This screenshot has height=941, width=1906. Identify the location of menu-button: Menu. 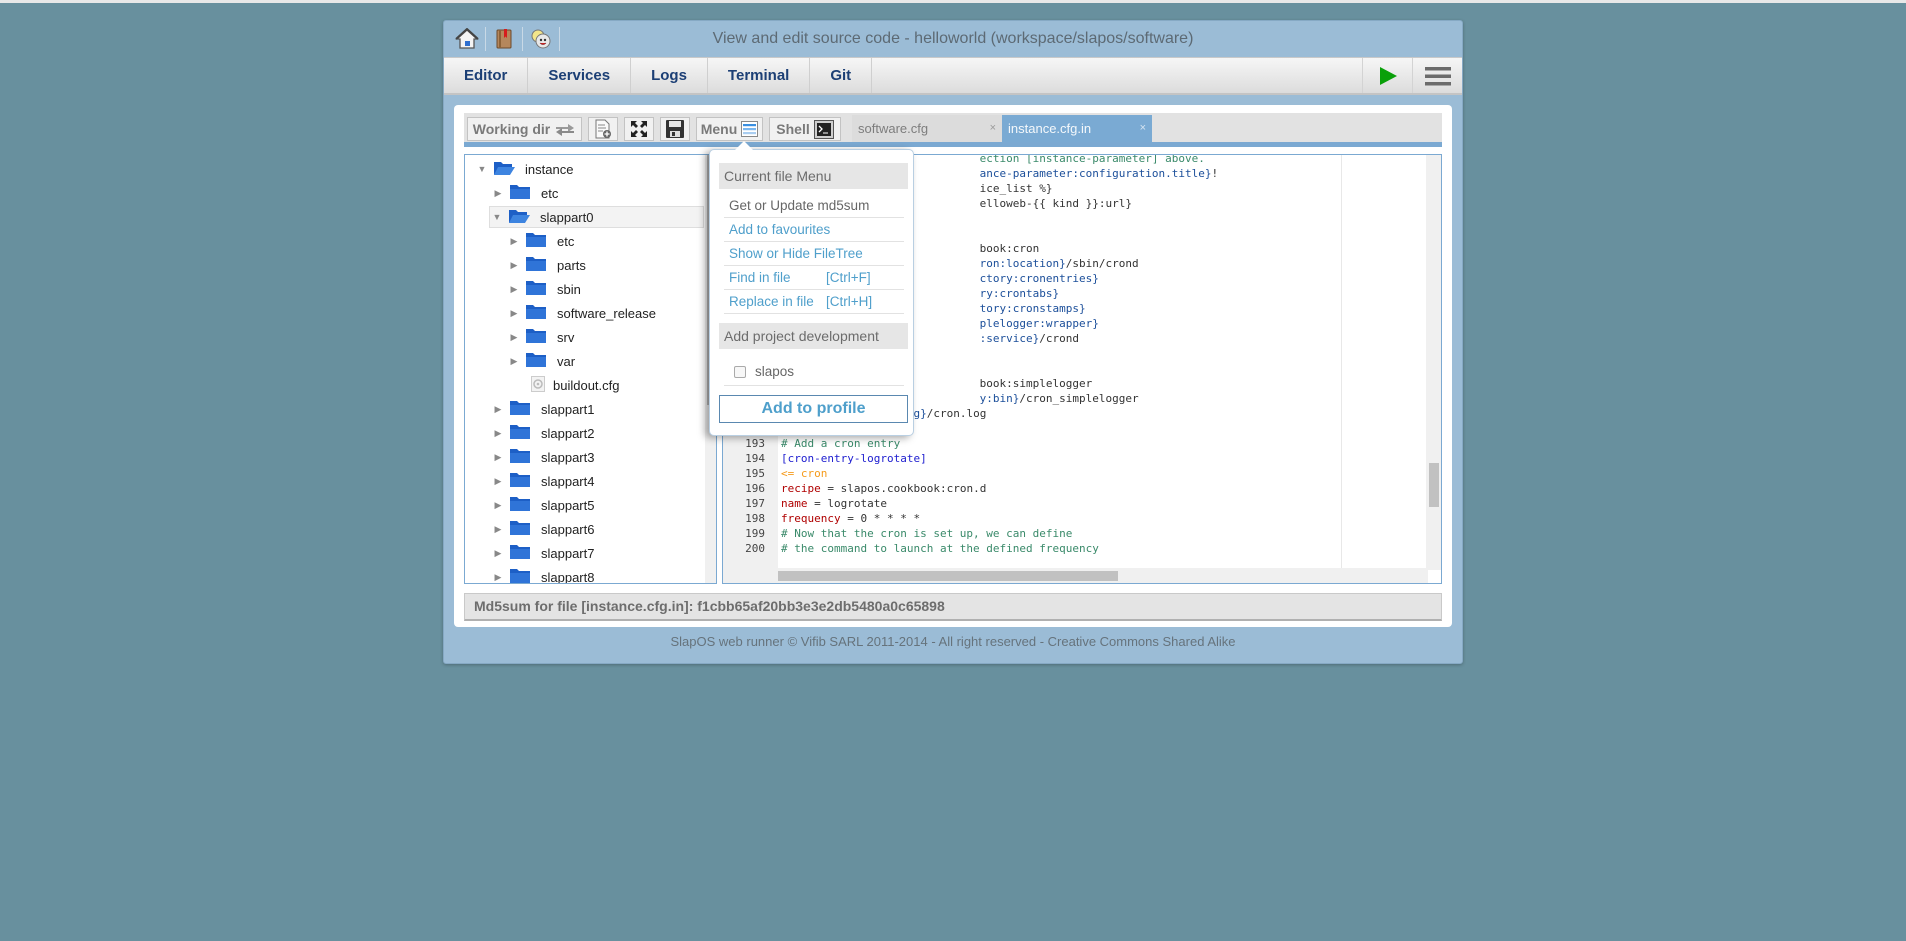
(729, 129).